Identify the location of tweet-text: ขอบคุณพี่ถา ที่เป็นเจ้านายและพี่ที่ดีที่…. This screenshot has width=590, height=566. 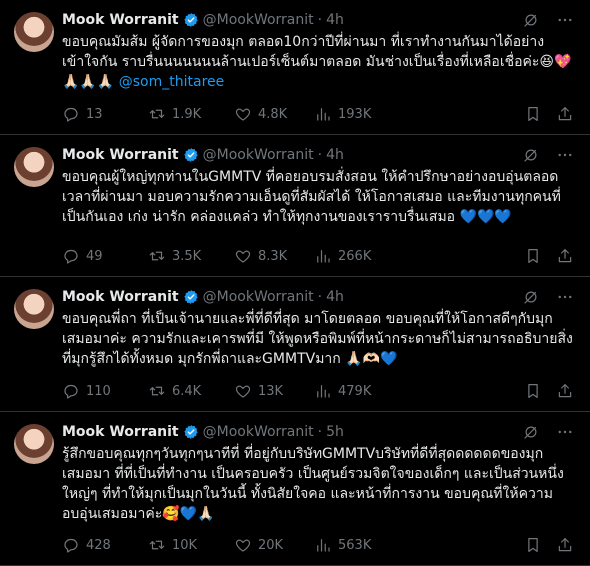
(317, 339).